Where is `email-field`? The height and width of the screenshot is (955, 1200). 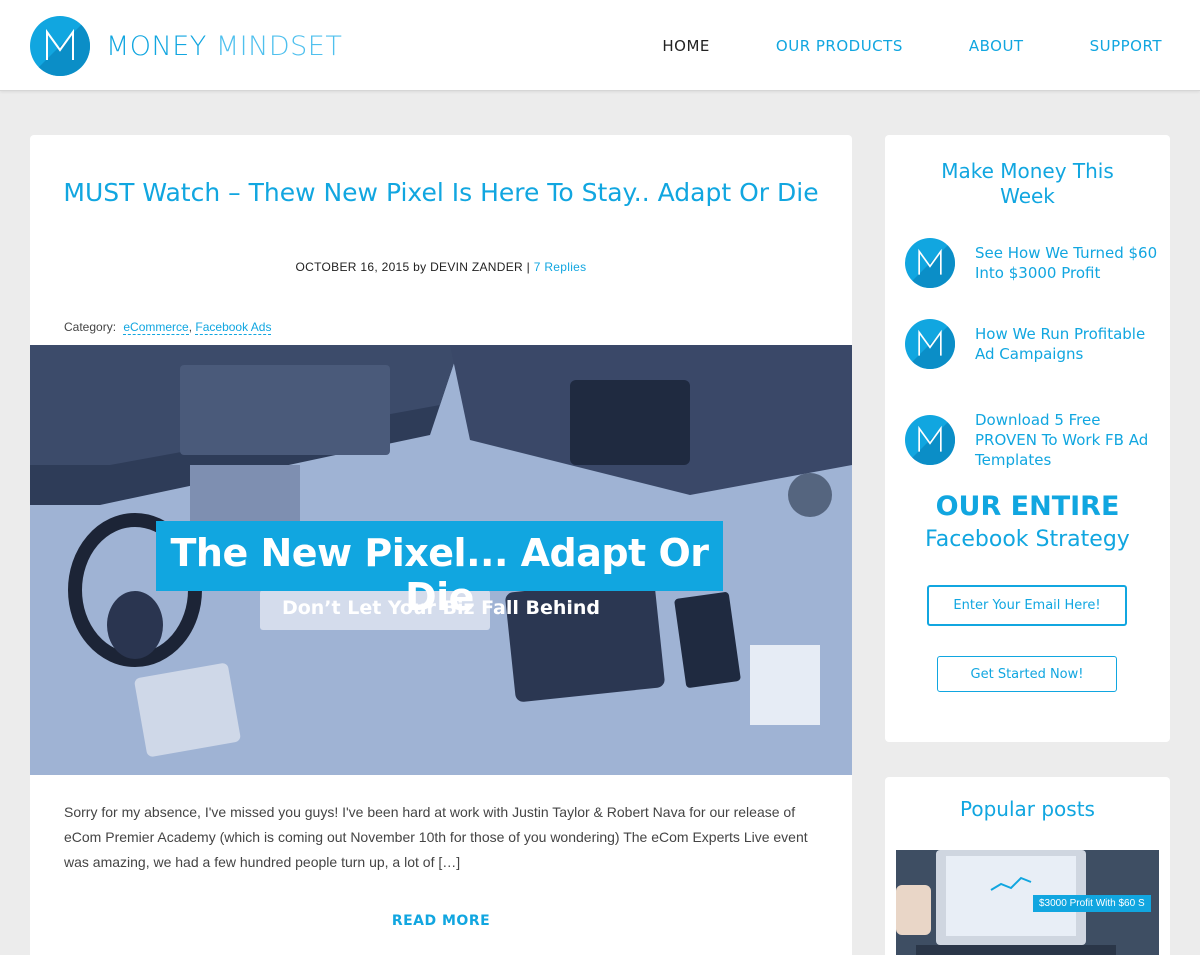
email-field is located at coordinates (1027, 605).